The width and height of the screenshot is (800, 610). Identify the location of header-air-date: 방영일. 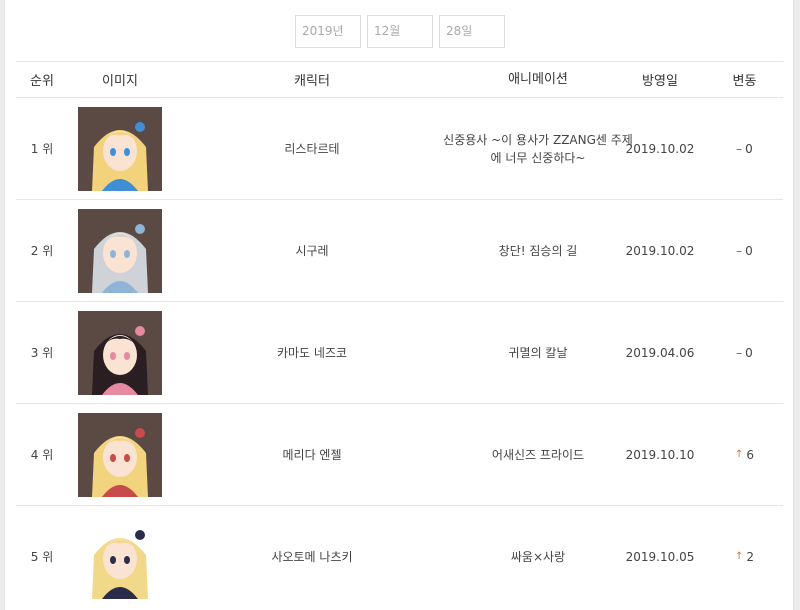
(660, 81).